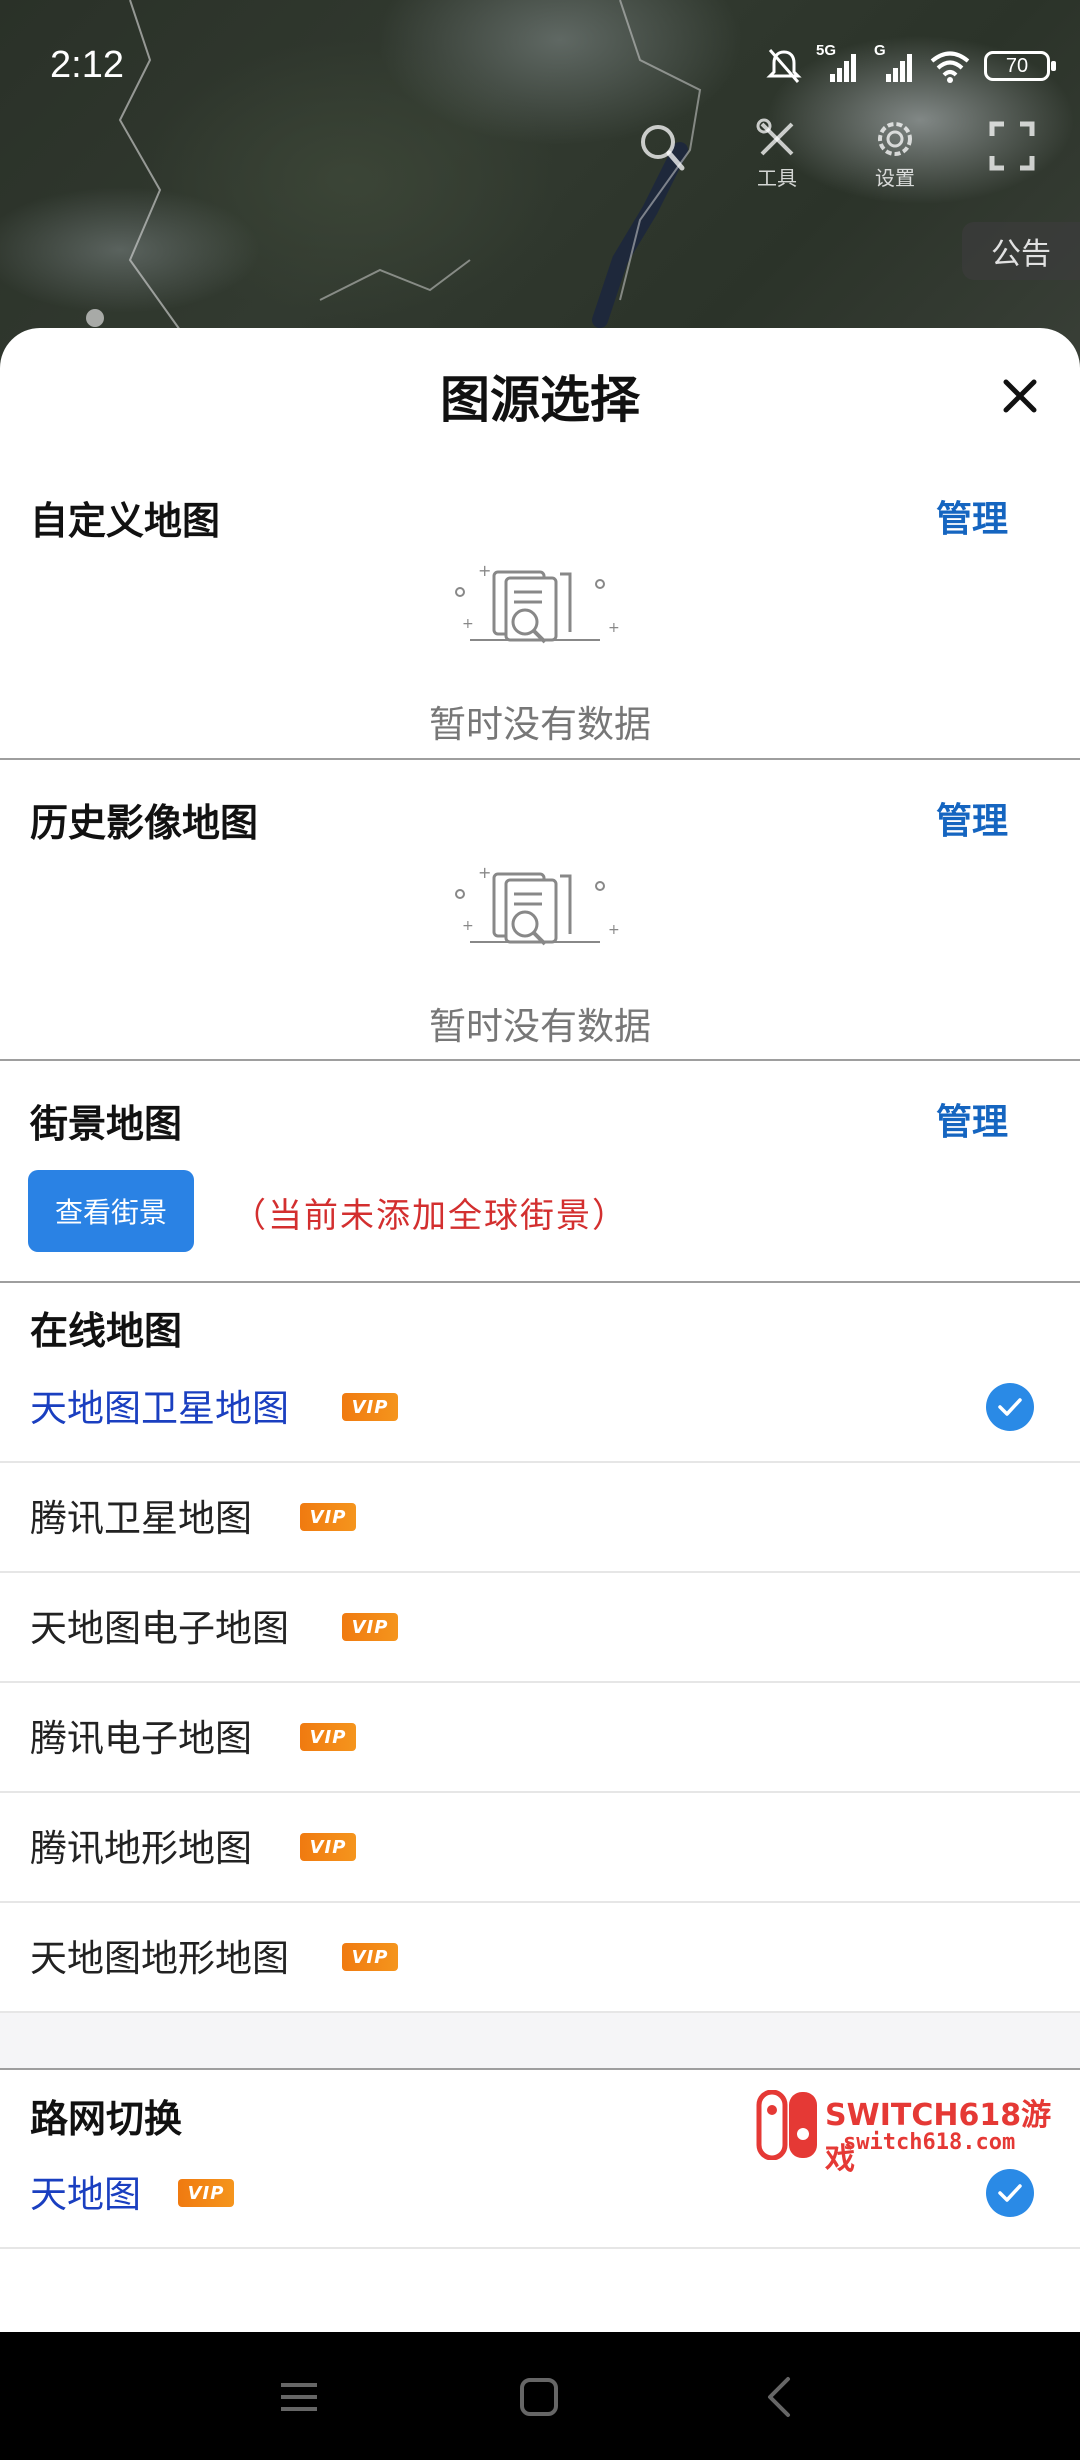  I want to click on battery-level: 70, so click(1017, 65).